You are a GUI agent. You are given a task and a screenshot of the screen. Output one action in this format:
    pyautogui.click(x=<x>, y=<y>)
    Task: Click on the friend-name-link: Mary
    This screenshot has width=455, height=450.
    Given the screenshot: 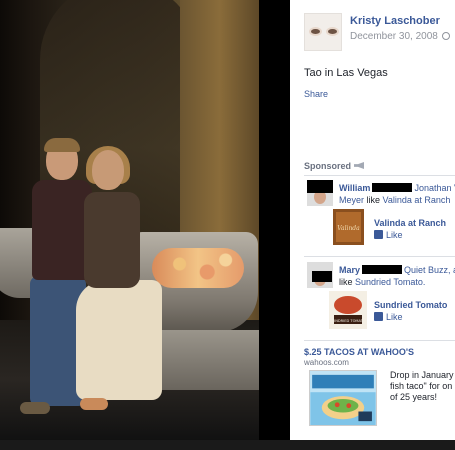 What is the action you would take?
    pyautogui.click(x=349, y=270)
    